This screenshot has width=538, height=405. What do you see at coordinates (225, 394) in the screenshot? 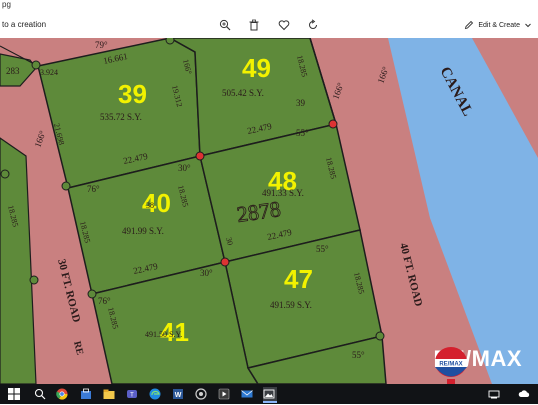
I see `media-icon` at bounding box center [225, 394].